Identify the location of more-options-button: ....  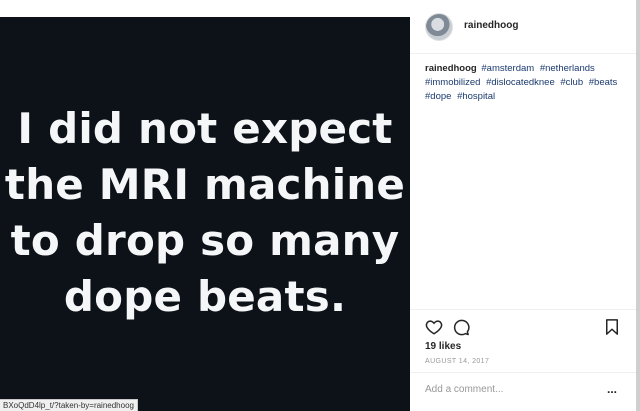
(612, 389).